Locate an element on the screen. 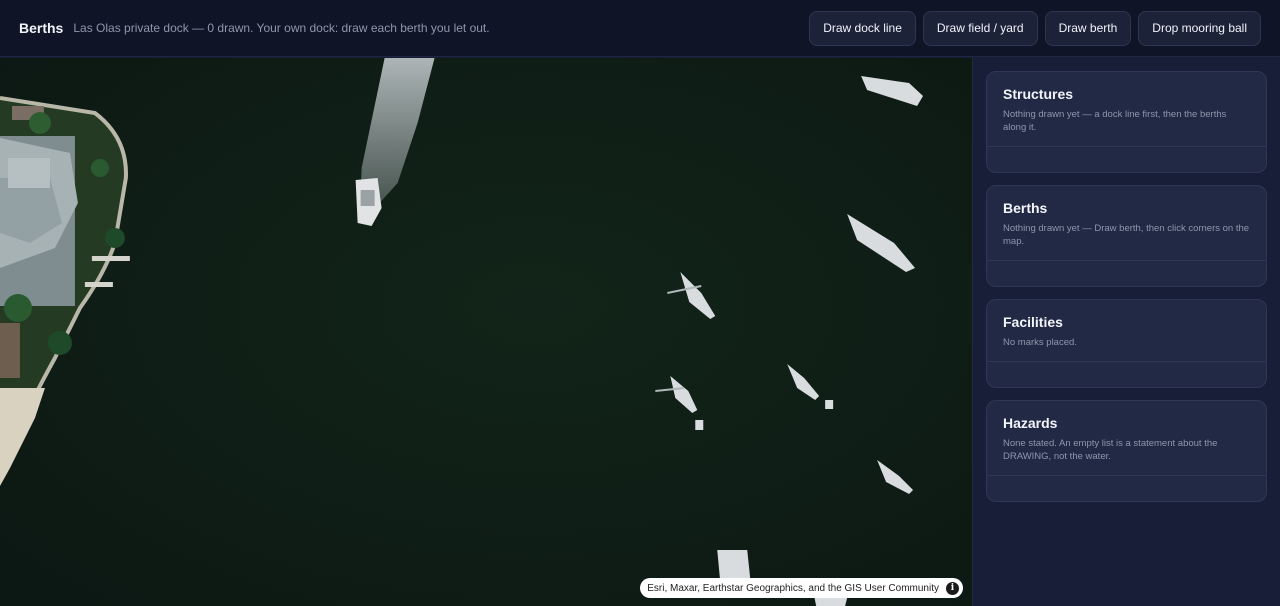 This screenshot has width=1280, height=606. draw-field-yard-button: Draw field / yard is located at coordinates (980, 28).